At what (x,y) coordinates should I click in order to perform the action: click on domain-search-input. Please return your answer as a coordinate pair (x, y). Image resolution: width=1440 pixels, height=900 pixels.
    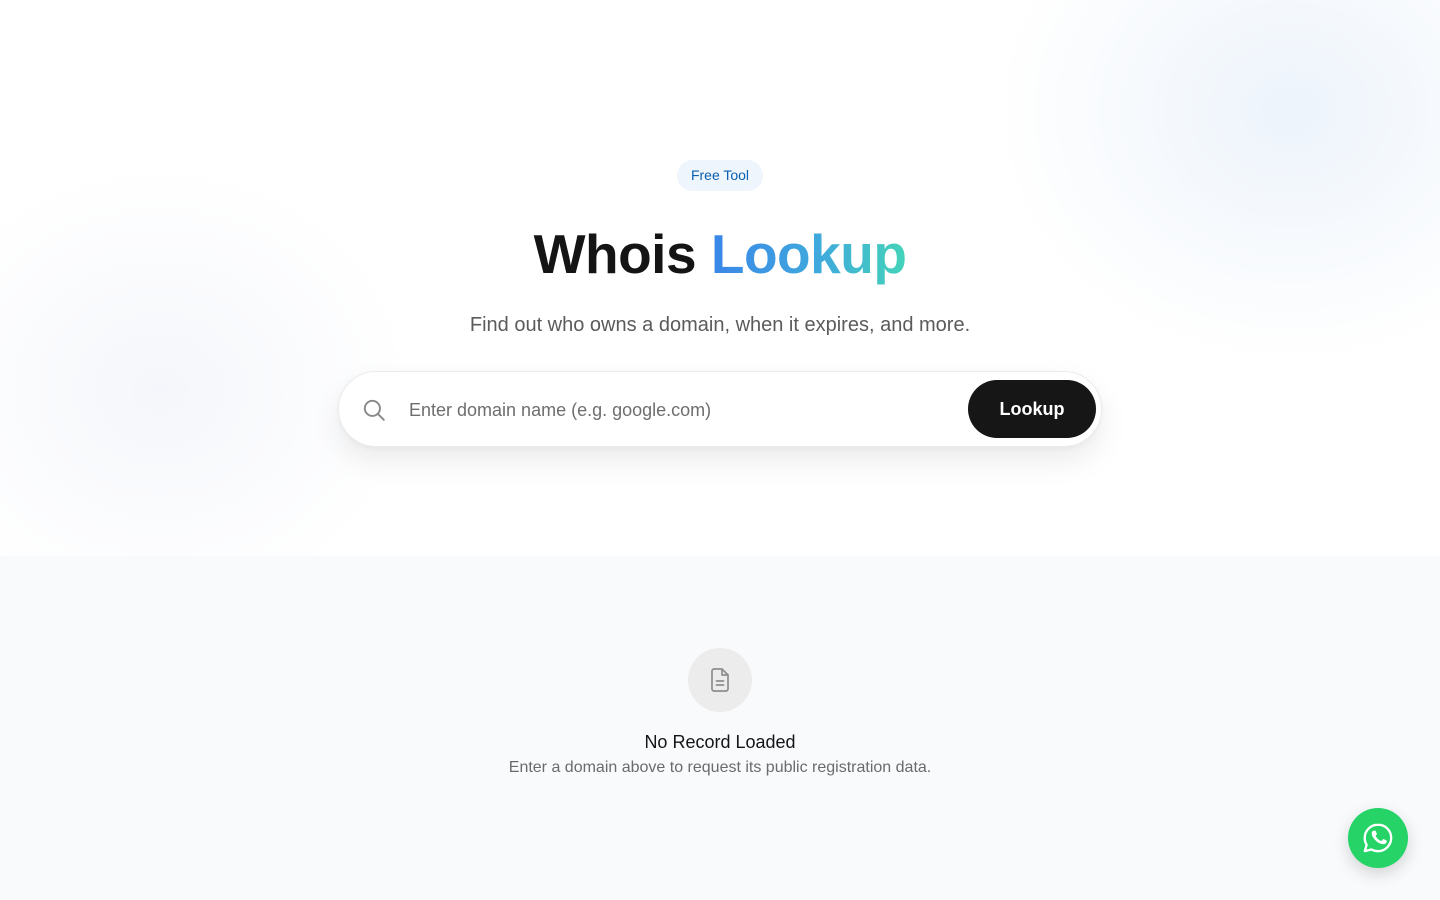
    Looking at the image, I should click on (679, 410).